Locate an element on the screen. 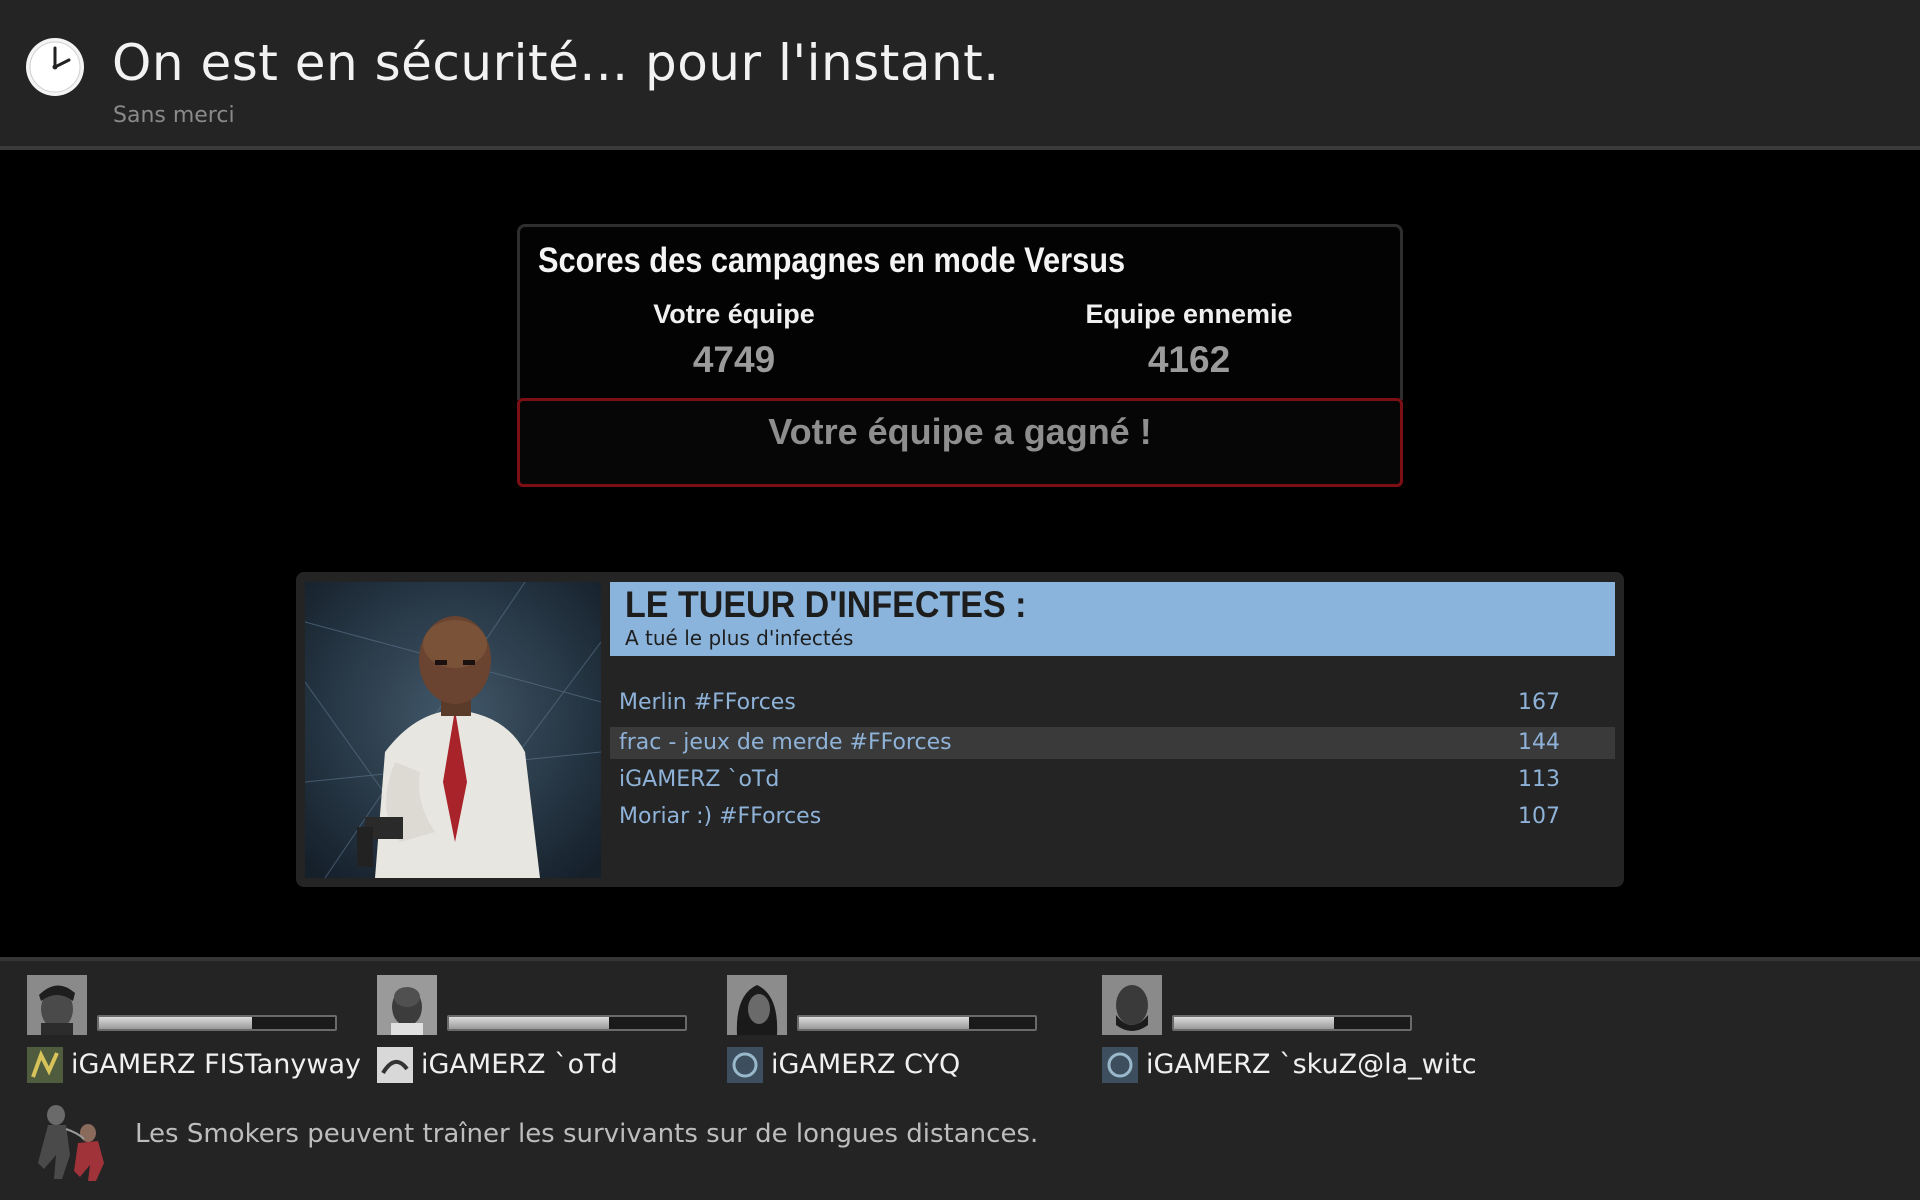  player-slot-1: iGAMERZ FISTanyway is located at coordinates (197, 1030).